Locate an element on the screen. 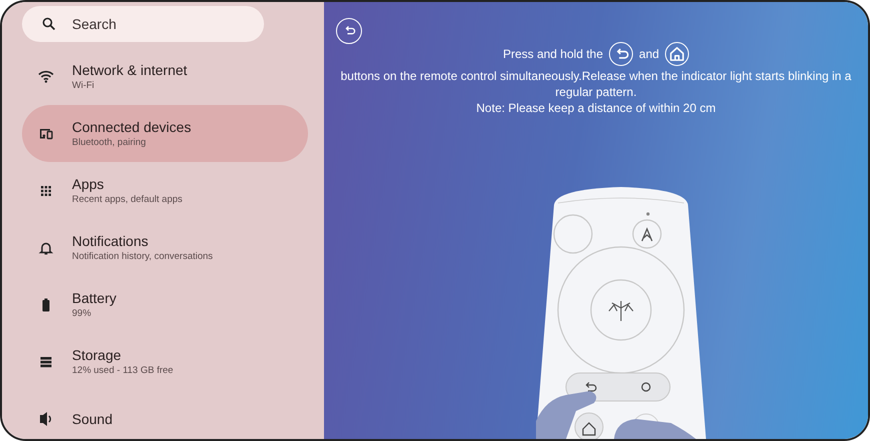 The width and height of the screenshot is (870, 441). sidebar-item: Notifications Notification history, conversations is located at coordinates (165, 247).